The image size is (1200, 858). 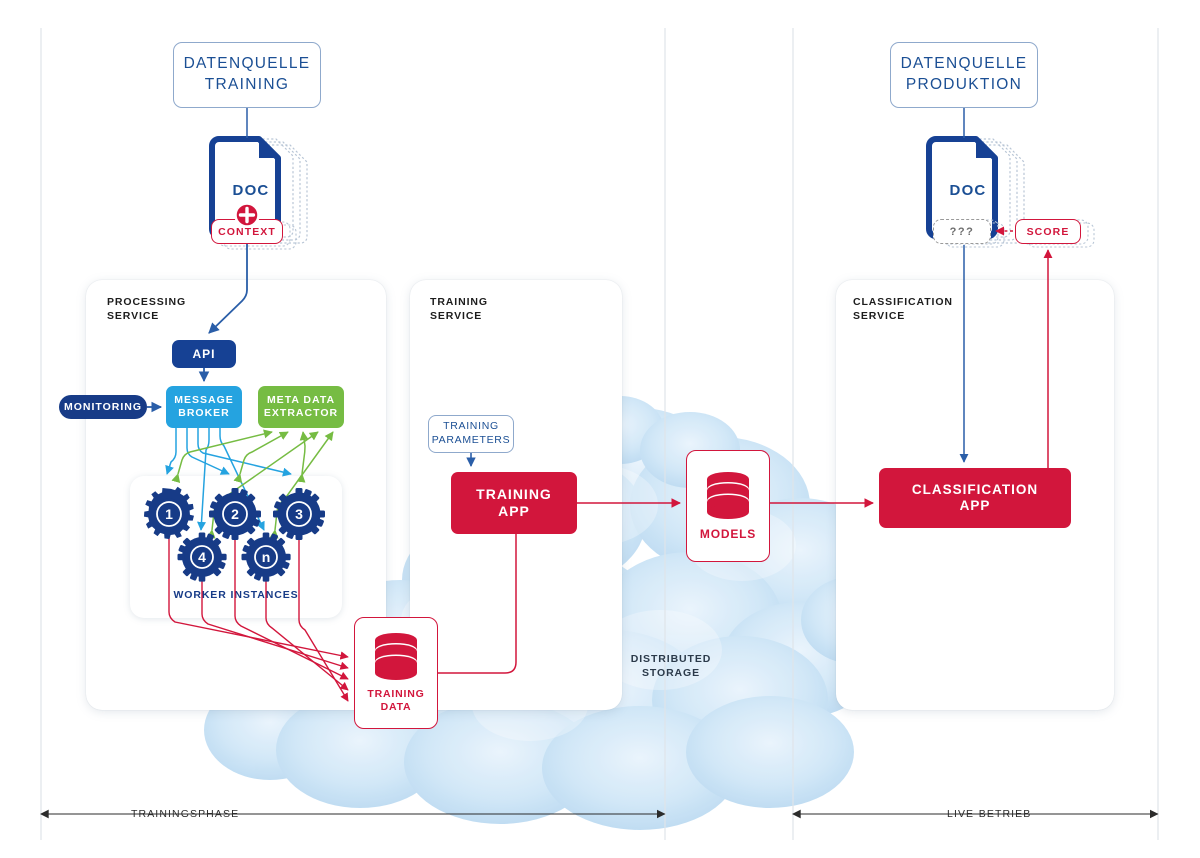 What do you see at coordinates (266, 557) in the screenshot?
I see `worker-gear-n-label: n` at bounding box center [266, 557].